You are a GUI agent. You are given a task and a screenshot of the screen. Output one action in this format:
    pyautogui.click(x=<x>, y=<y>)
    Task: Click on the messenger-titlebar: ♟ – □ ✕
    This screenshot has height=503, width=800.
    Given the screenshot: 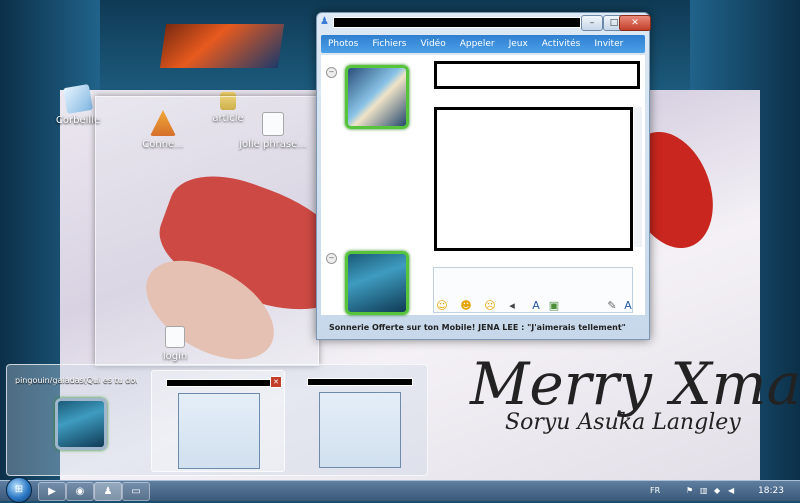 What is the action you would take?
    pyautogui.click(x=484, y=23)
    